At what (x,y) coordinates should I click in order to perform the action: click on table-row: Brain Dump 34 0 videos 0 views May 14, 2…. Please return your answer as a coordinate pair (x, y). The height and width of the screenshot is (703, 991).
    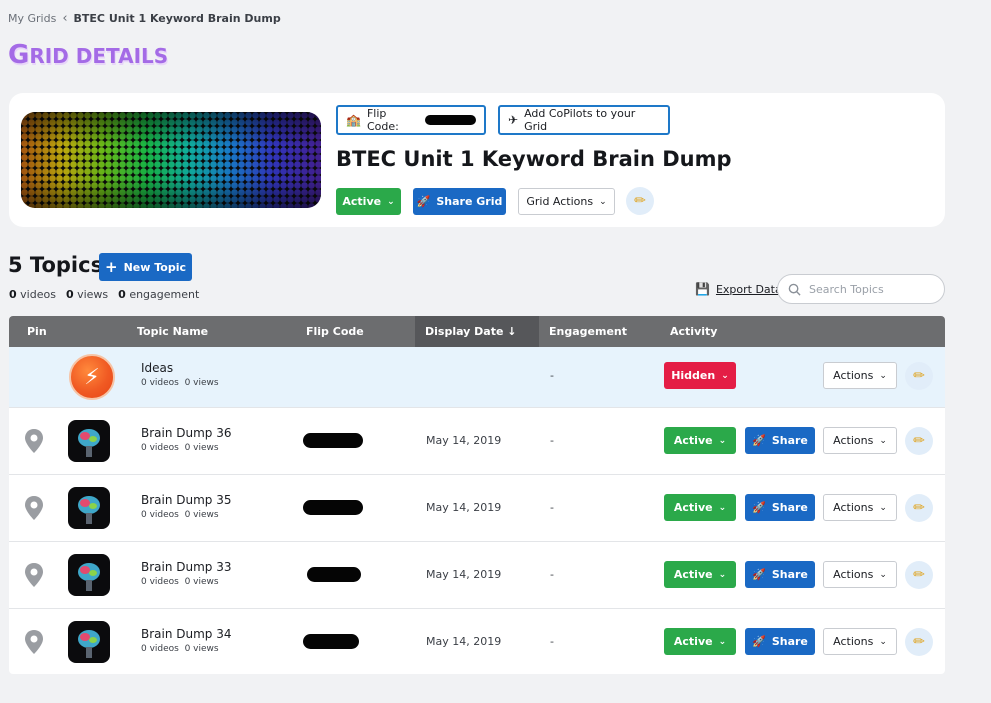
    Looking at the image, I should click on (477, 641).